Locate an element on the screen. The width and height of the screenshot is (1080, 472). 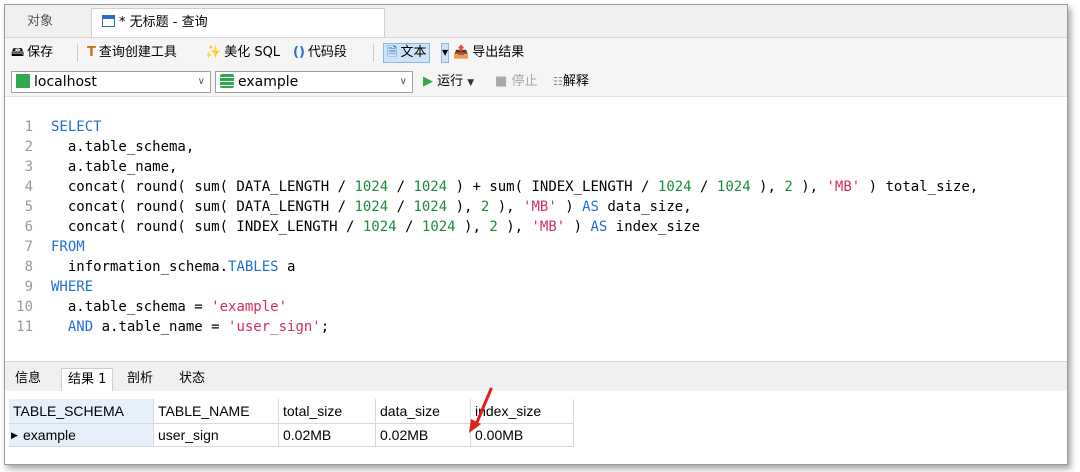
connection-toolbar: localhost ∨ example ∨ ▶ 运行 ▼ ■ 停止 ☷解释 is located at coordinates (536, 82).